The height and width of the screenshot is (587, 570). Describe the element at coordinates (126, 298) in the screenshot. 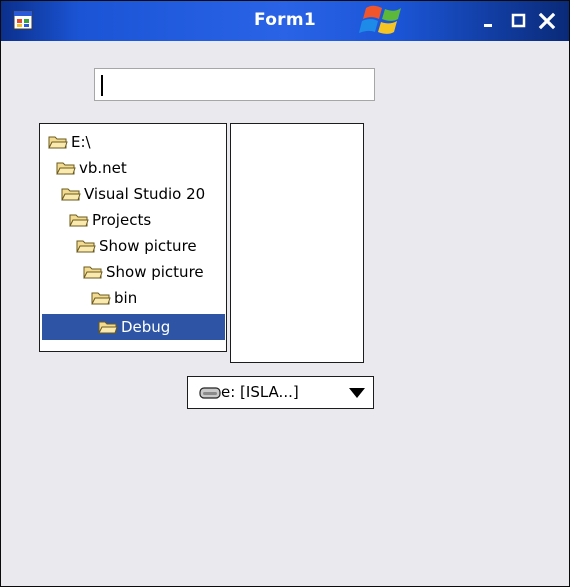

I see `dir-item-label: bin` at that location.